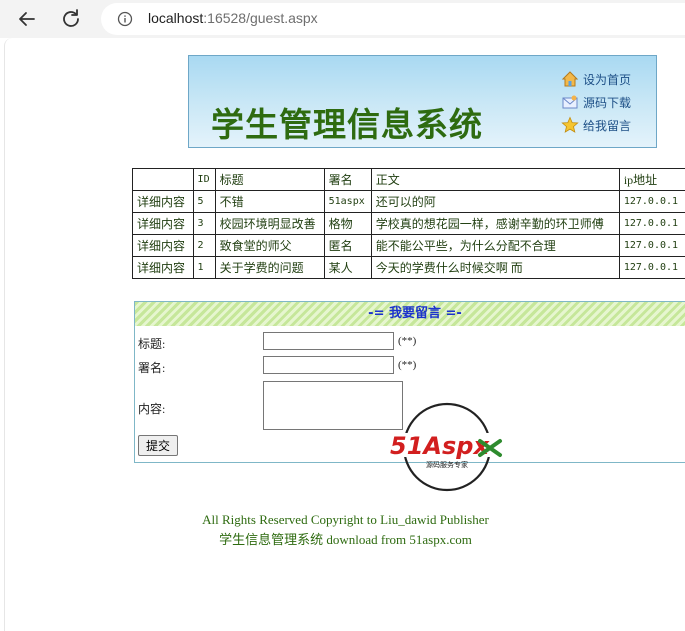 The width and height of the screenshot is (685, 631). I want to click on leave-message-link: 给我留言, so click(596, 125).